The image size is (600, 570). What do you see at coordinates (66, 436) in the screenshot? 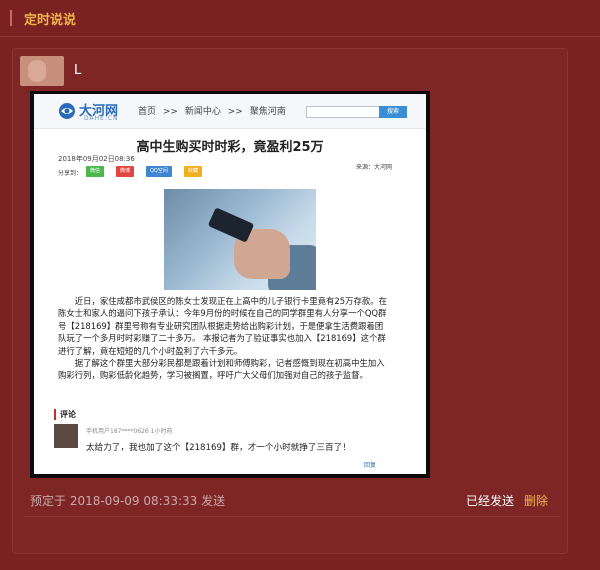
I see `commenter-avatar` at bounding box center [66, 436].